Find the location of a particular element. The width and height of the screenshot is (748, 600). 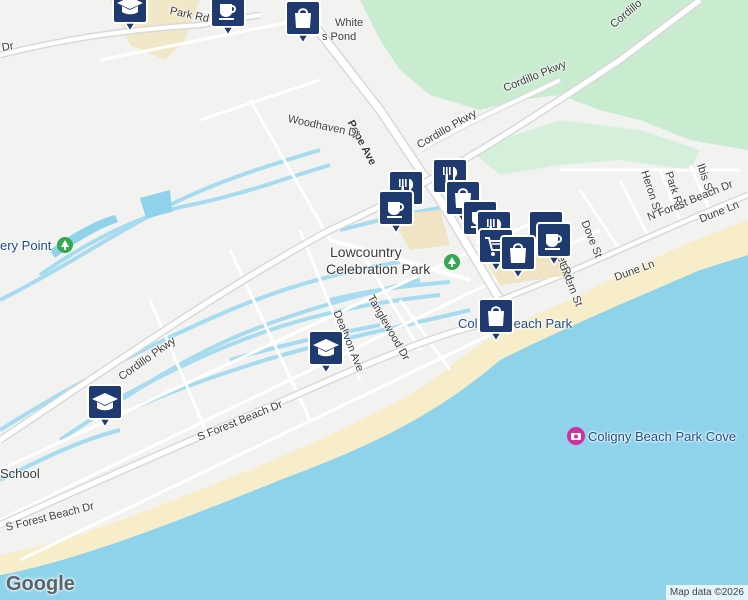

label-ery-point: ery Point is located at coordinates (26, 245).